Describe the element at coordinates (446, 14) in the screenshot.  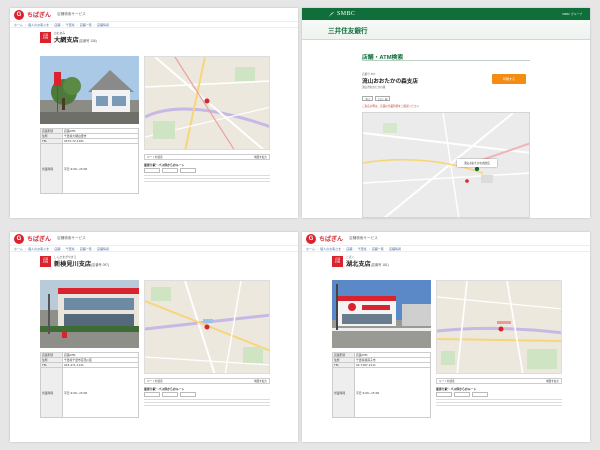
I see `site-header: SMBC SMBC グループ` at that location.